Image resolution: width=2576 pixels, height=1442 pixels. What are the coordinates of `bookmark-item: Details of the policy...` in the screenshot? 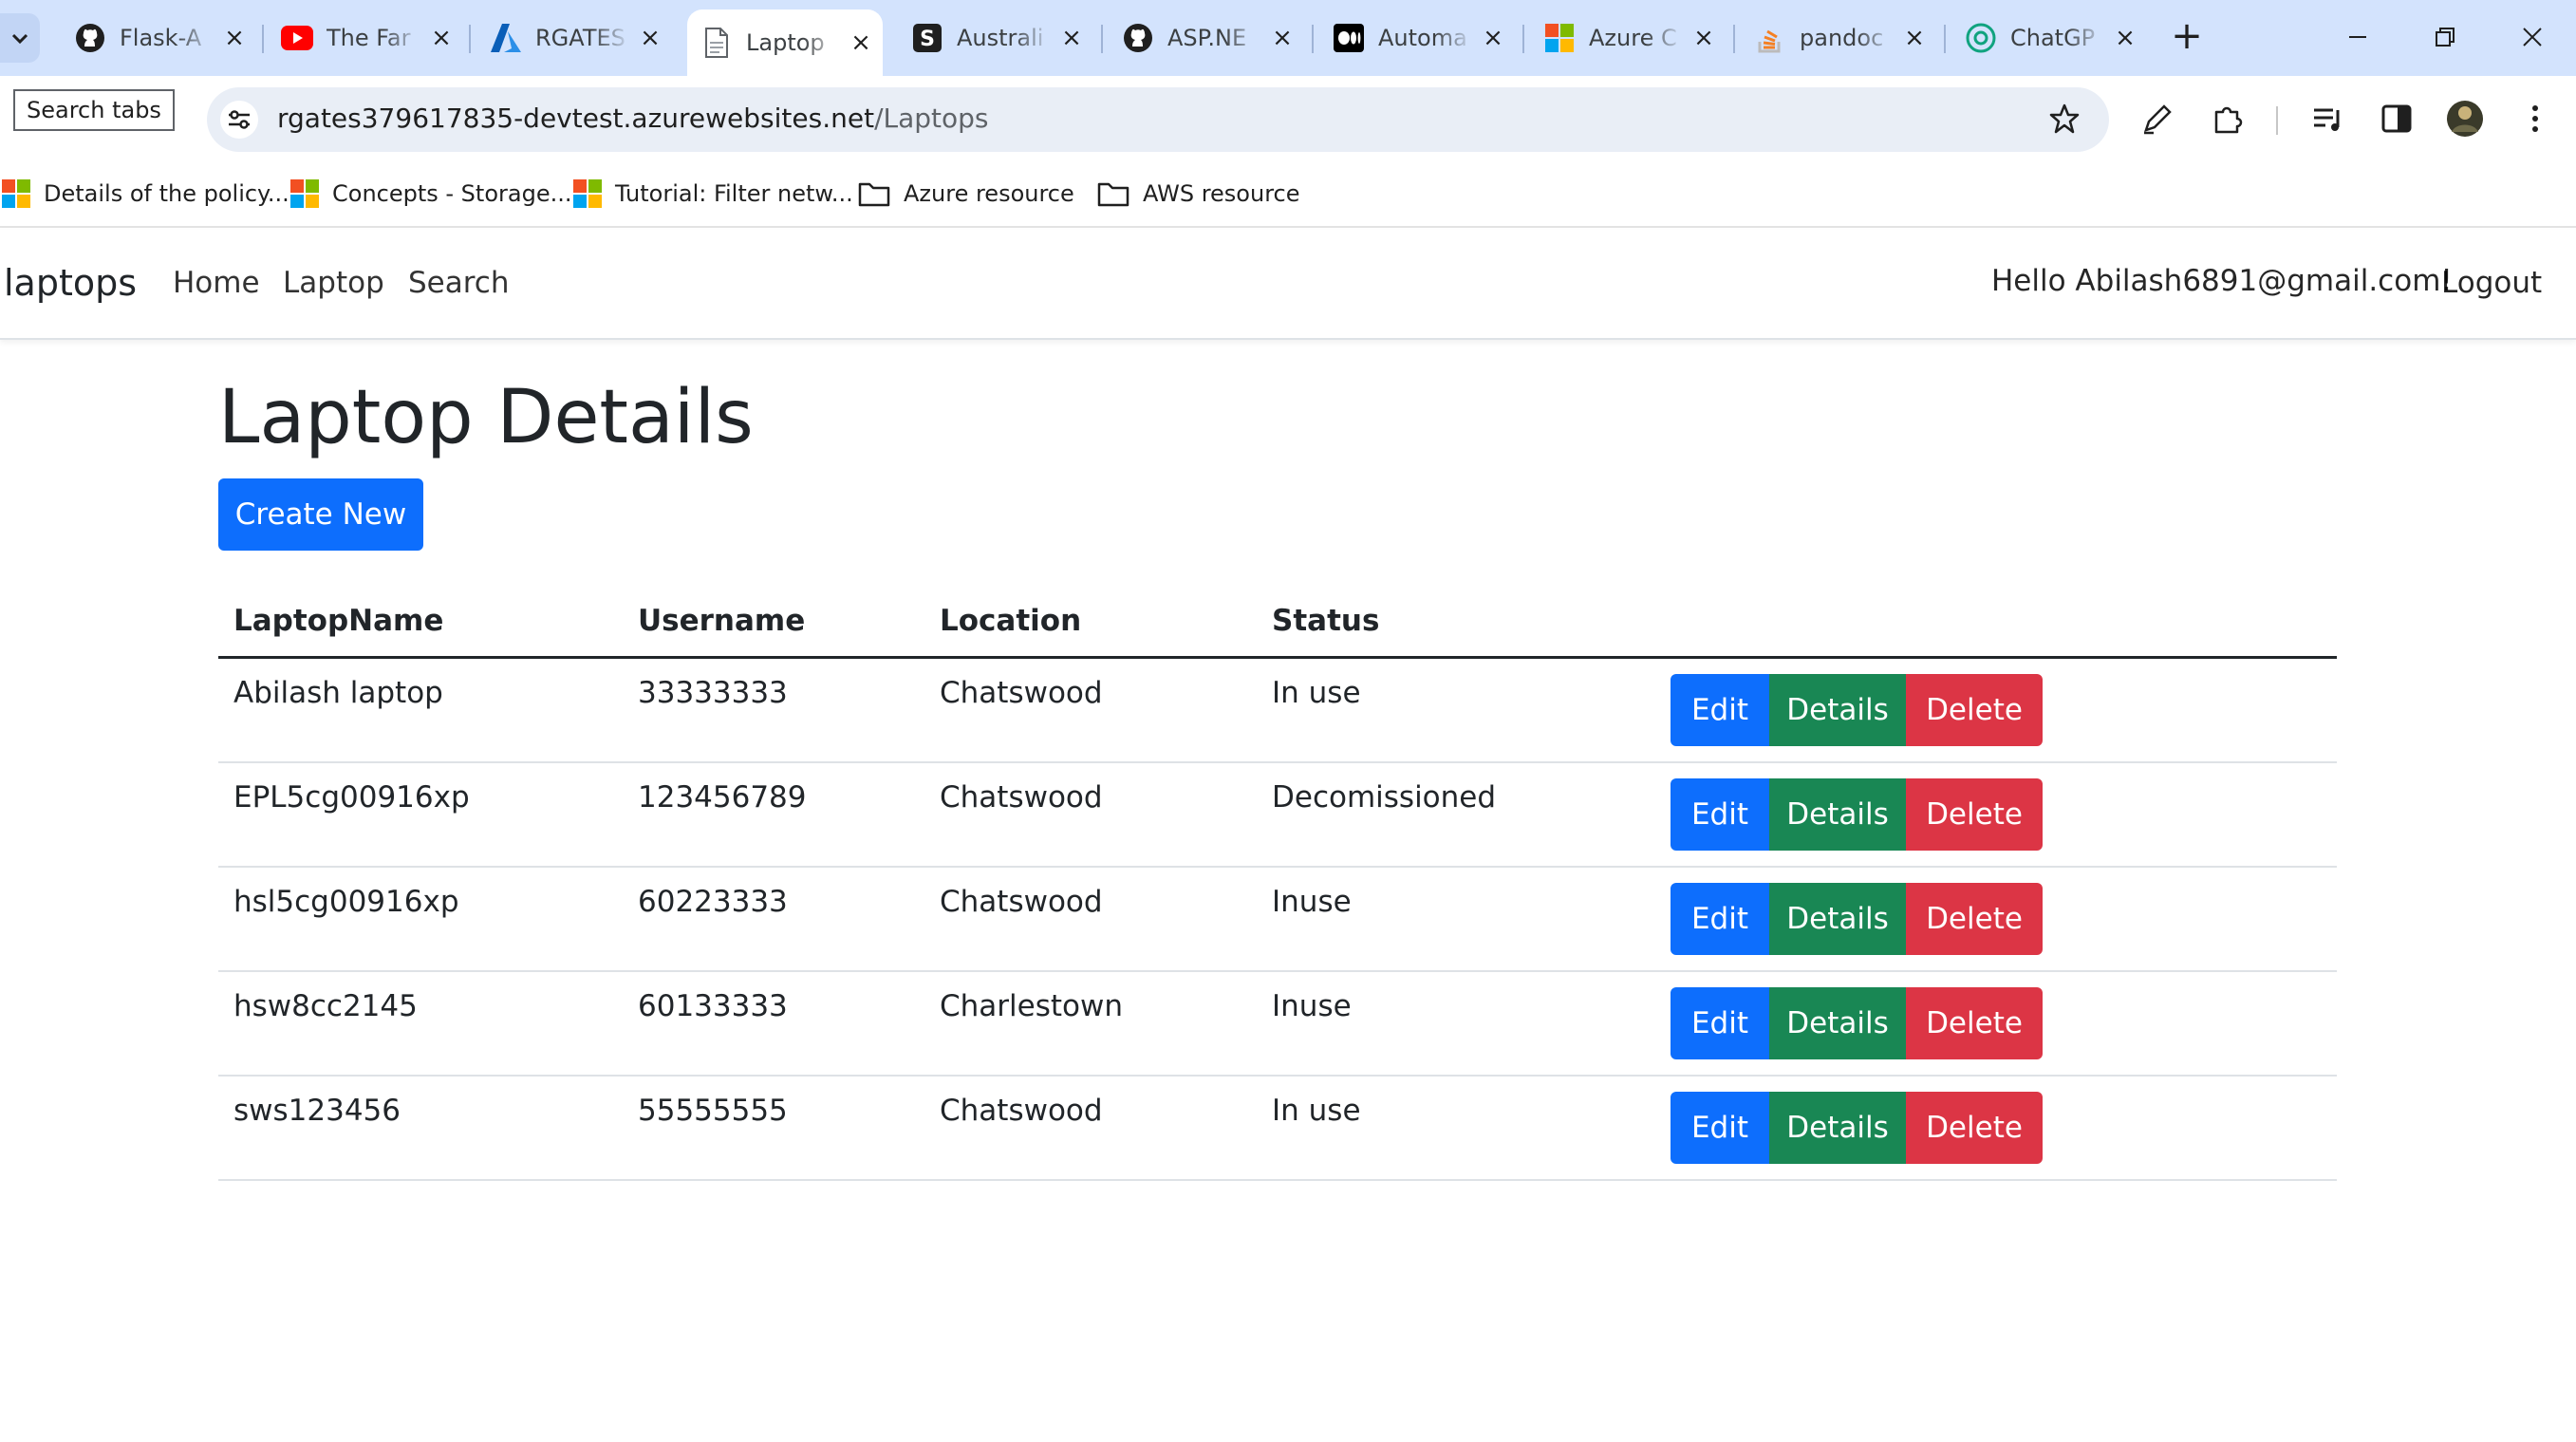 It's located at (145, 194).